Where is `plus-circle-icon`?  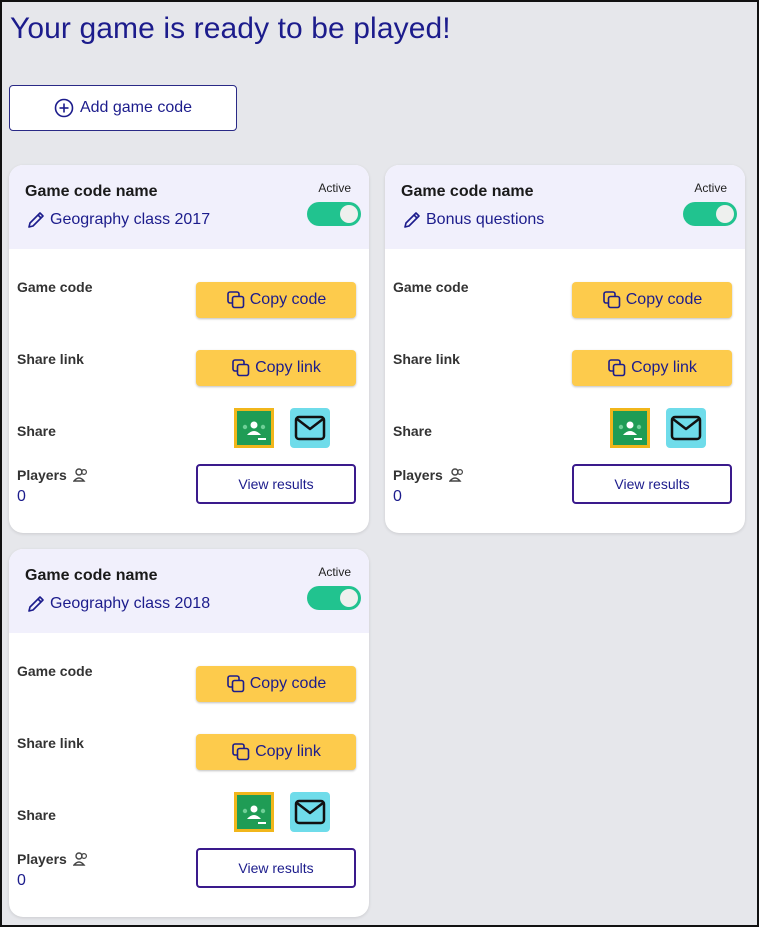 plus-circle-icon is located at coordinates (64, 108).